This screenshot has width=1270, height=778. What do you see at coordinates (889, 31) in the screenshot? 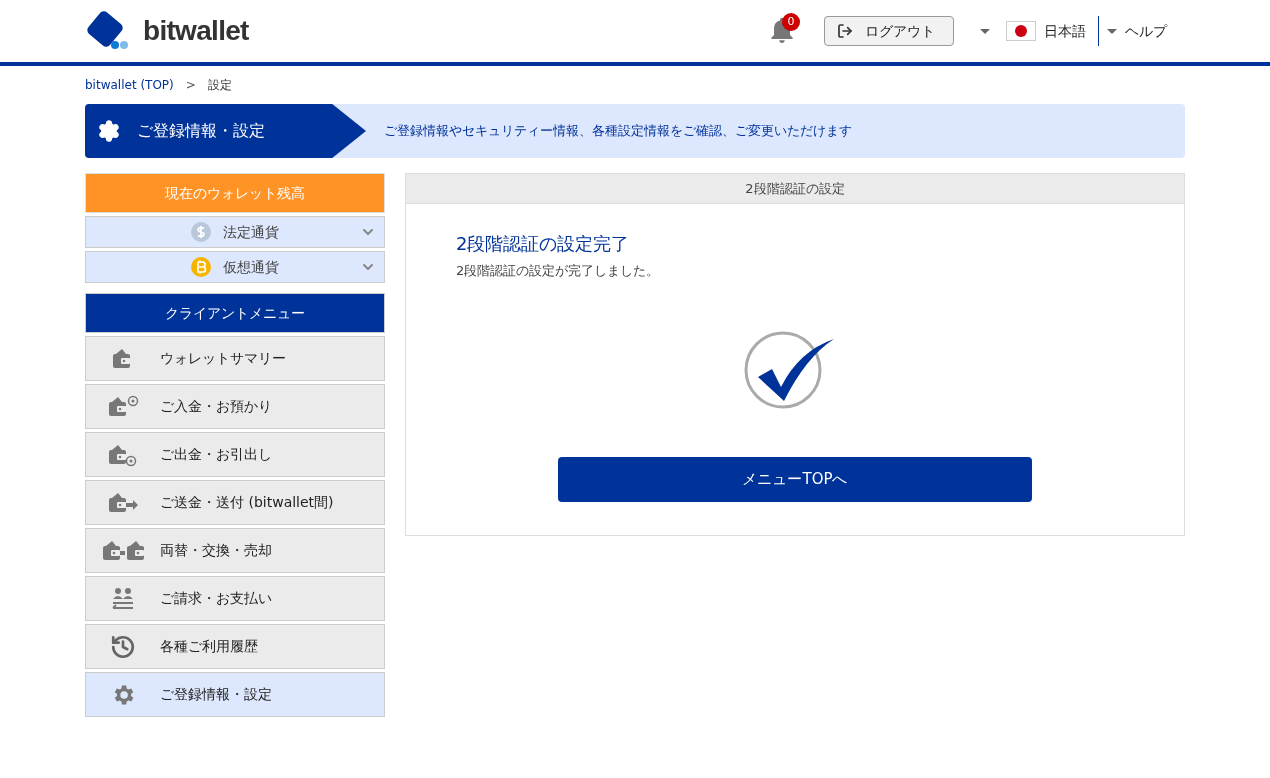
I see `logout-button: ログアウト` at bounding box center [889, 31].